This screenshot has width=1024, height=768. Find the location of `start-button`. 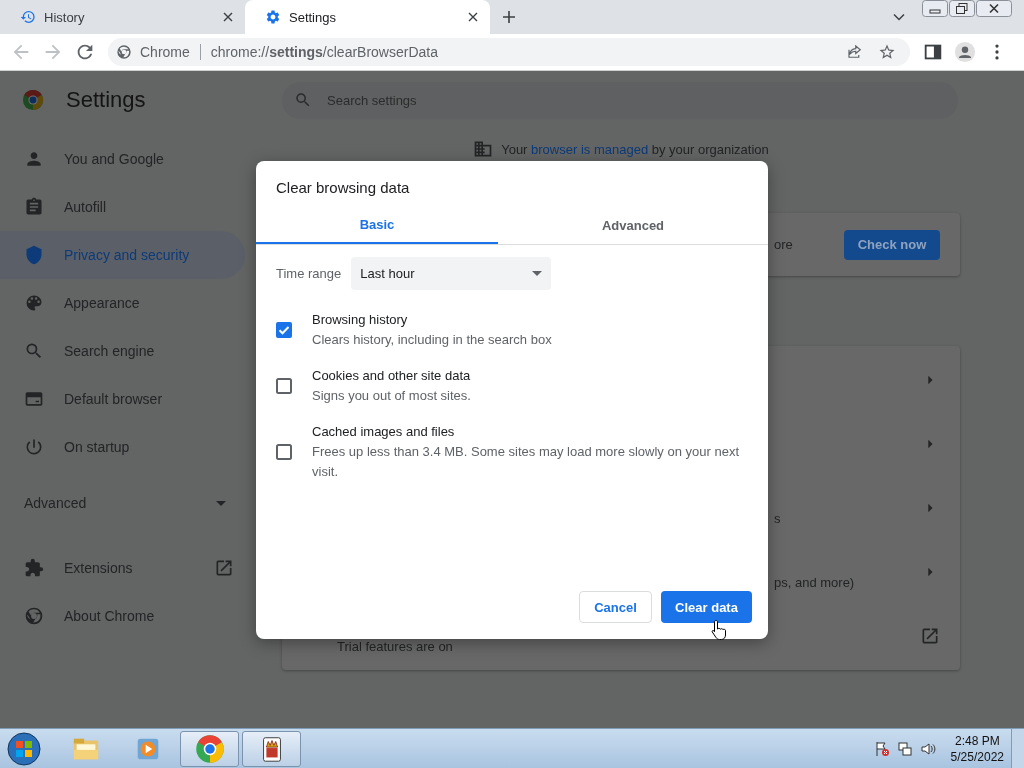

start-button is located at coordinates (24, 748).